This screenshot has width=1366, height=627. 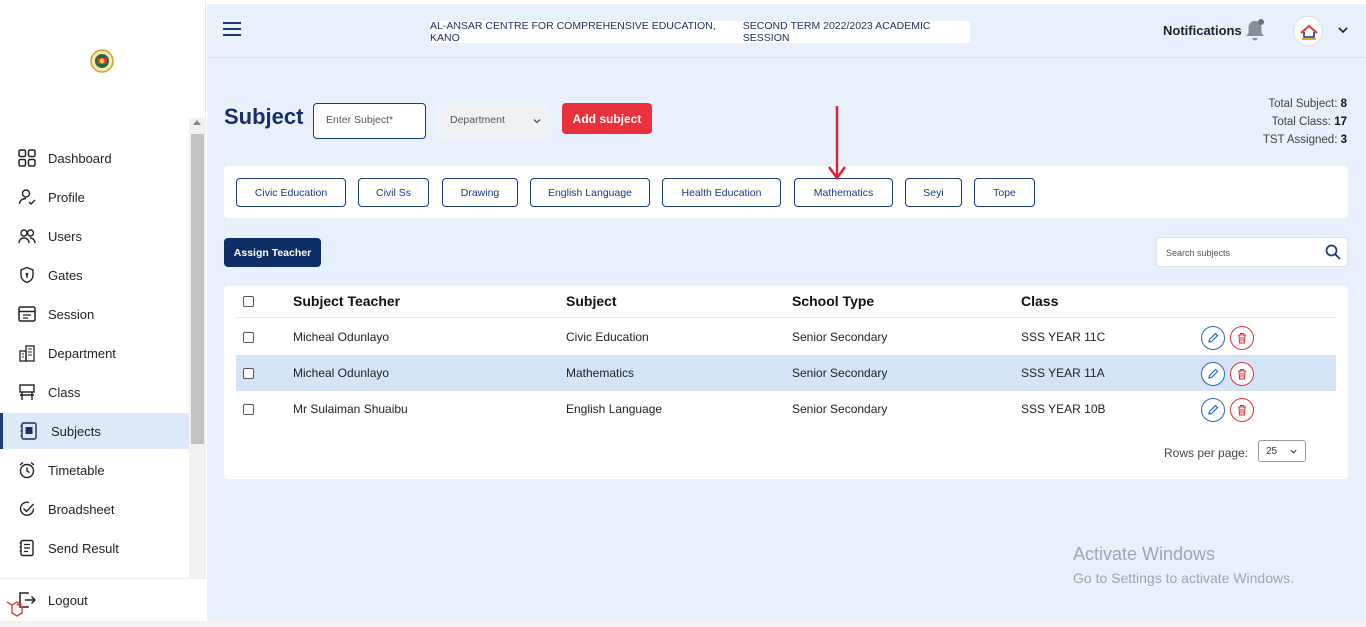 What do you see at coordinates (27, 275) in the screenshot?
I see `shield-icon` at bounding box center [27, 275].